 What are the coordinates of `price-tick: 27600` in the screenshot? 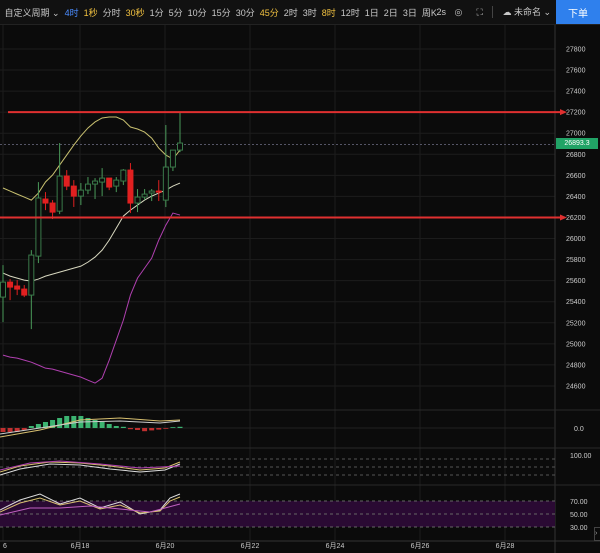 It's located at (576, 71).